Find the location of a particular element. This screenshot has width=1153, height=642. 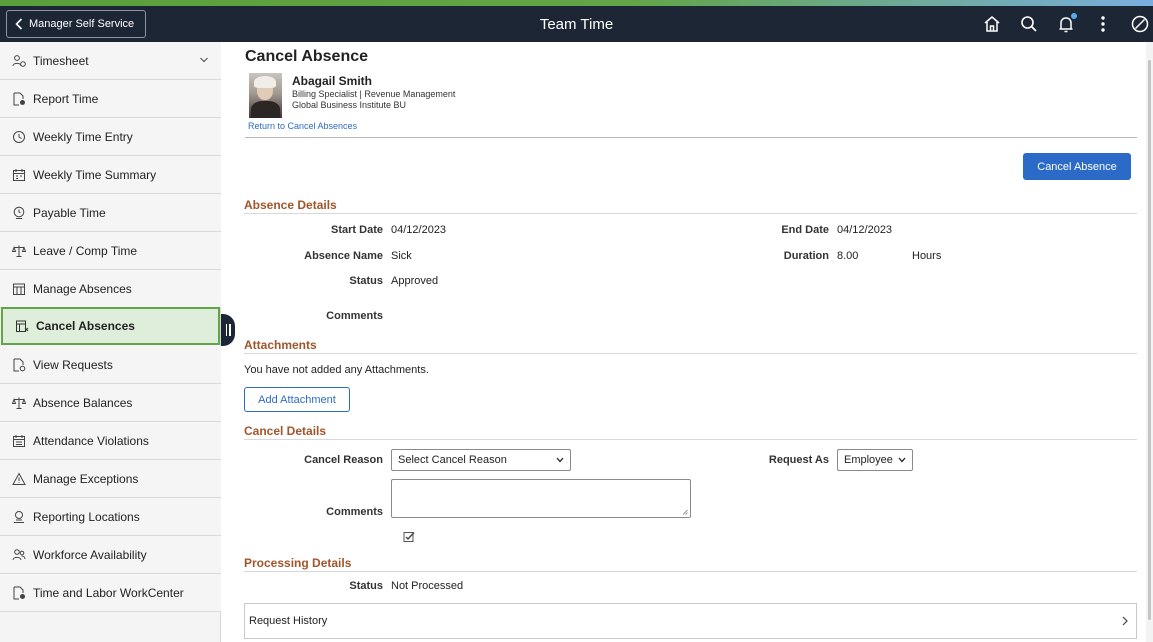

report-time-icon is located at coordinates (19, 99).